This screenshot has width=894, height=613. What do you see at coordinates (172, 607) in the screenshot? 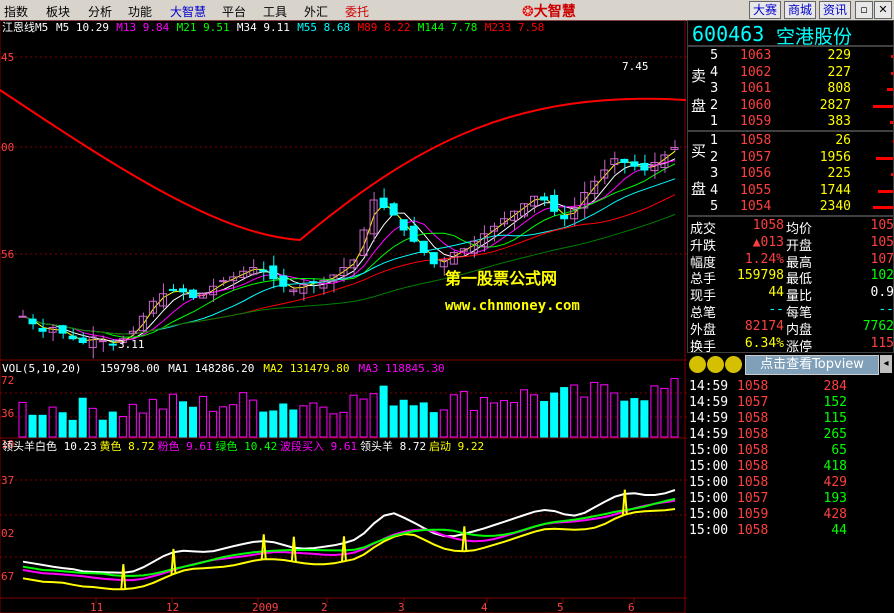
I see `x-tick-1: 12` at bounding box center [172, 607].